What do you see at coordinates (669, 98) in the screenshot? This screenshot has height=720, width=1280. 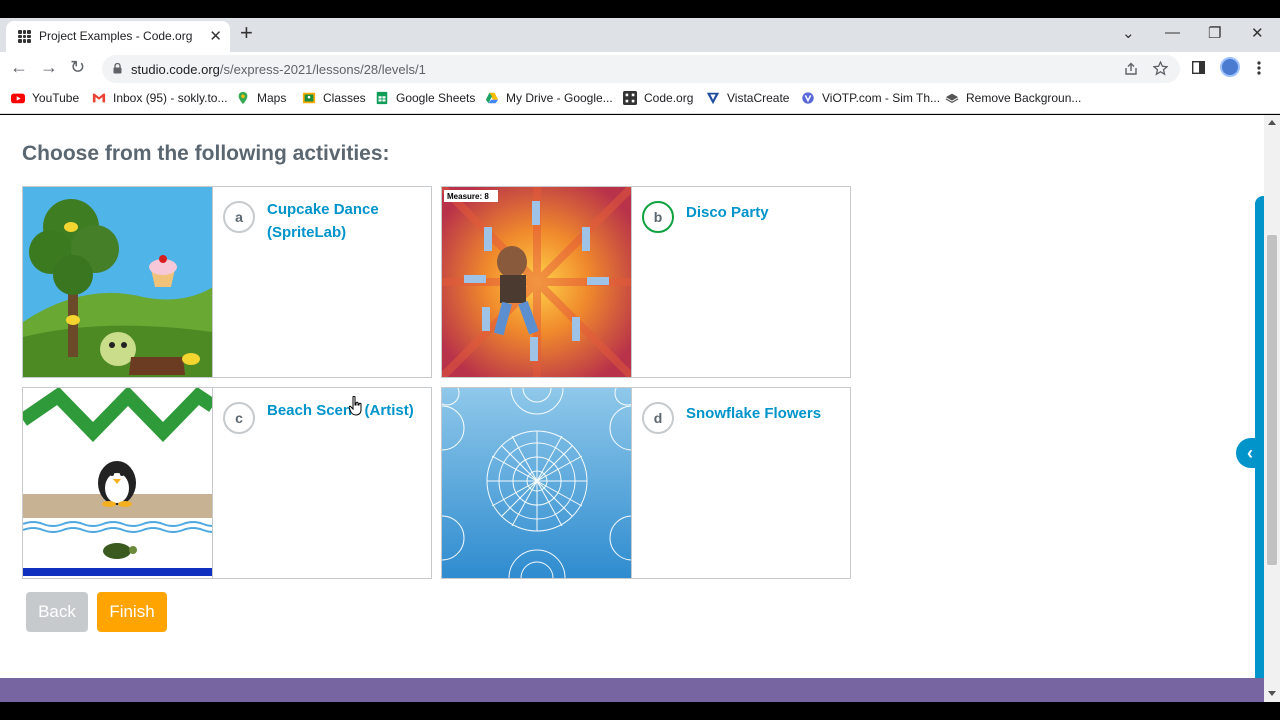 I see `bookmark-label: Code.org` at bounding box center [669, 98].